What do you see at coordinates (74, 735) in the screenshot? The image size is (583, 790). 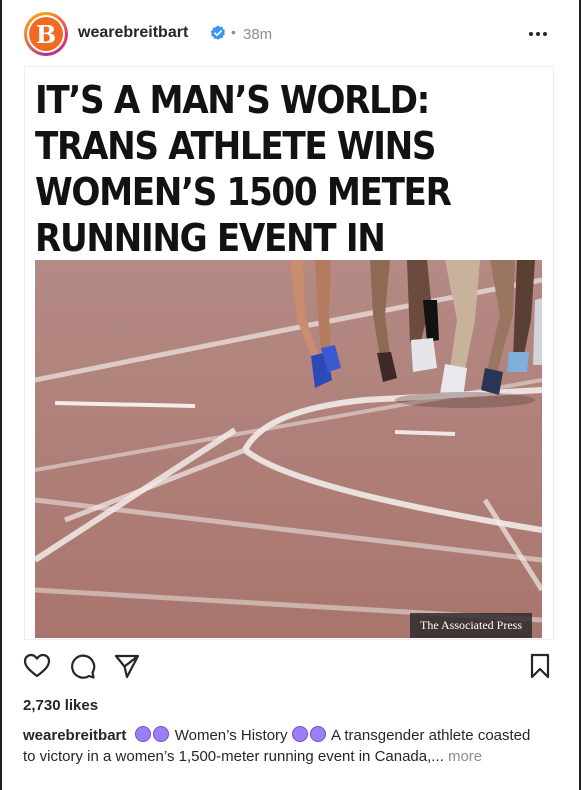 I see `caption-username: wearebreitbart` at bounding box center [74, 735].